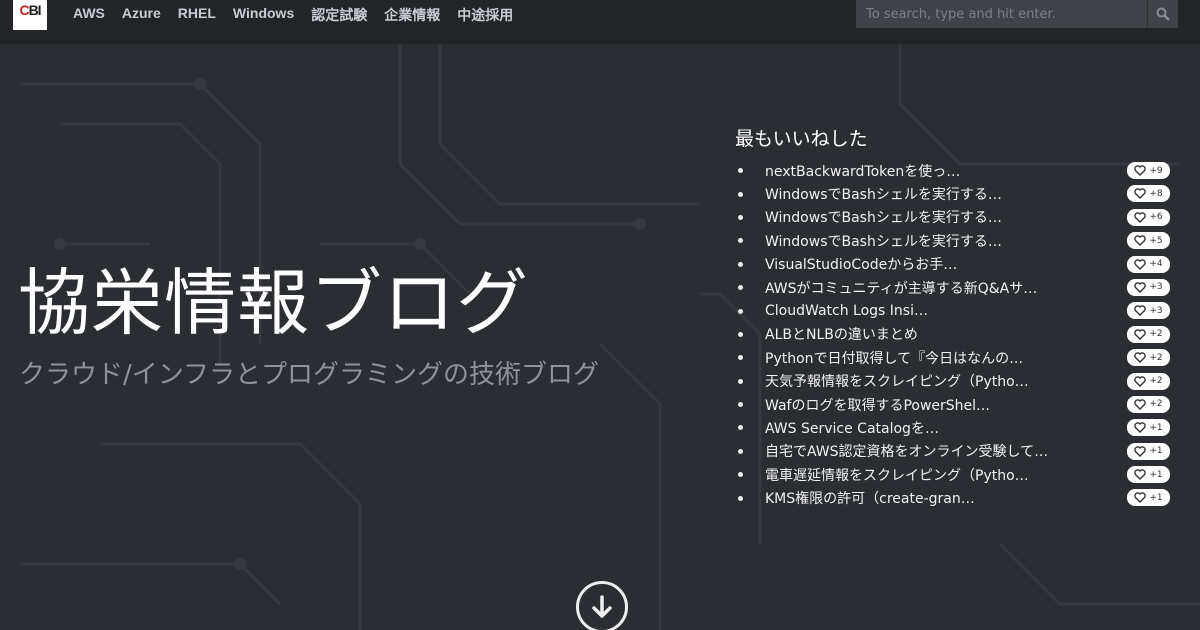 Image resolution: width=1200 pixels, height=630 pixels. I want to click on popular-post-item: ALBとNLBの違いまとめ +2, so click(955, 334).